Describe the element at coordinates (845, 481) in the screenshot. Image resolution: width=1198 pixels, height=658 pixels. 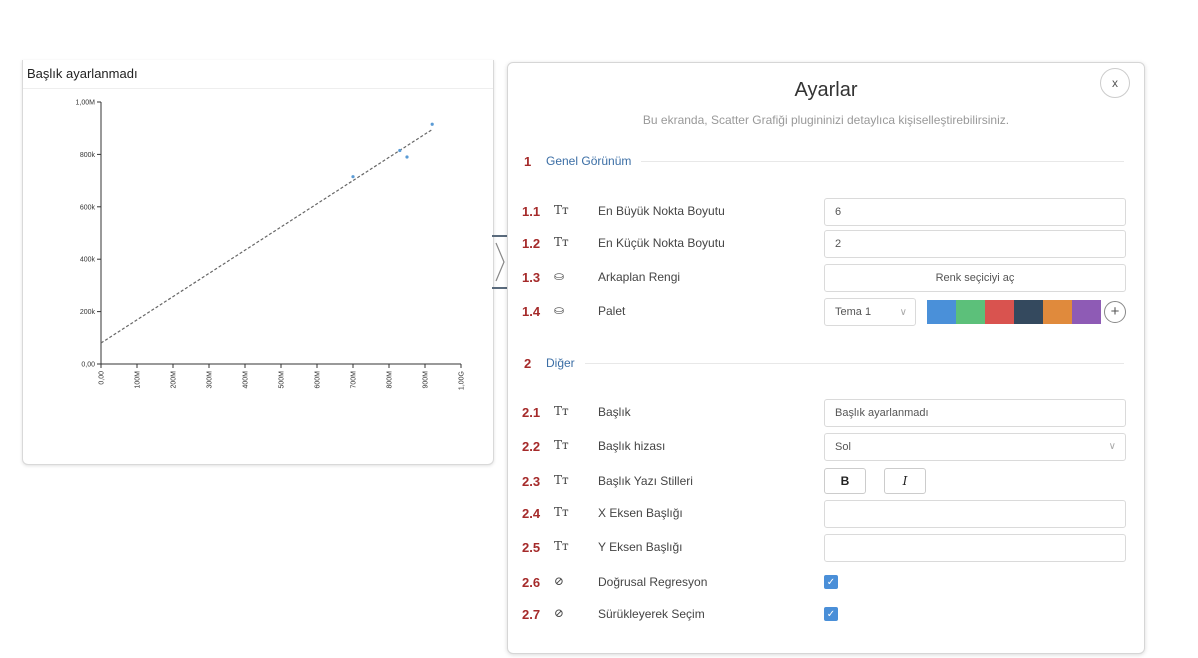
I see `bold-button: B` at that location.